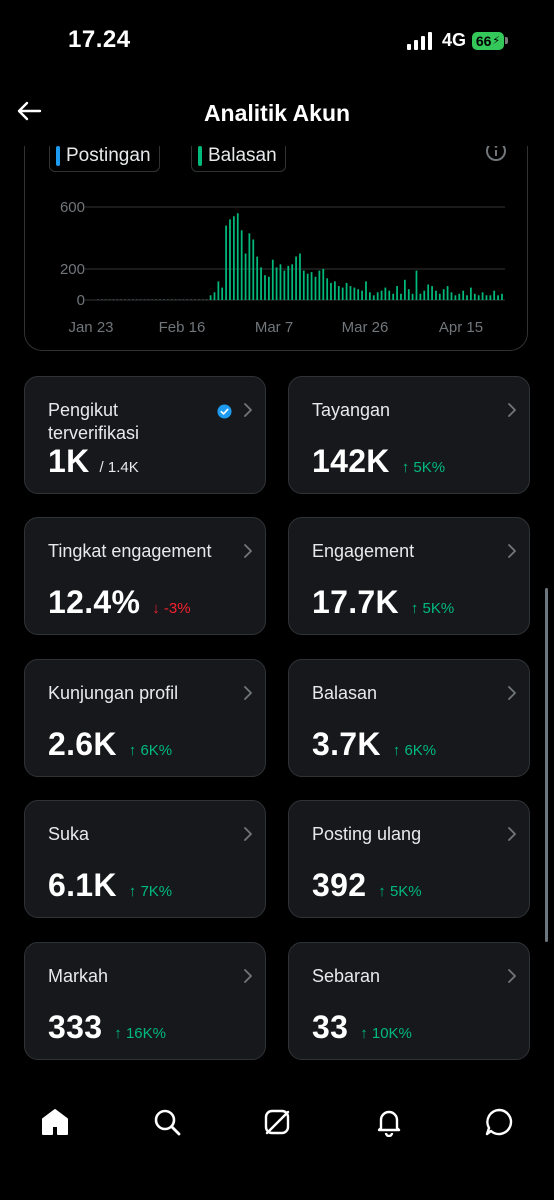  Describe the element at coordinates (499, 1122) in the screenshot. I see `tab-messages` at that location.